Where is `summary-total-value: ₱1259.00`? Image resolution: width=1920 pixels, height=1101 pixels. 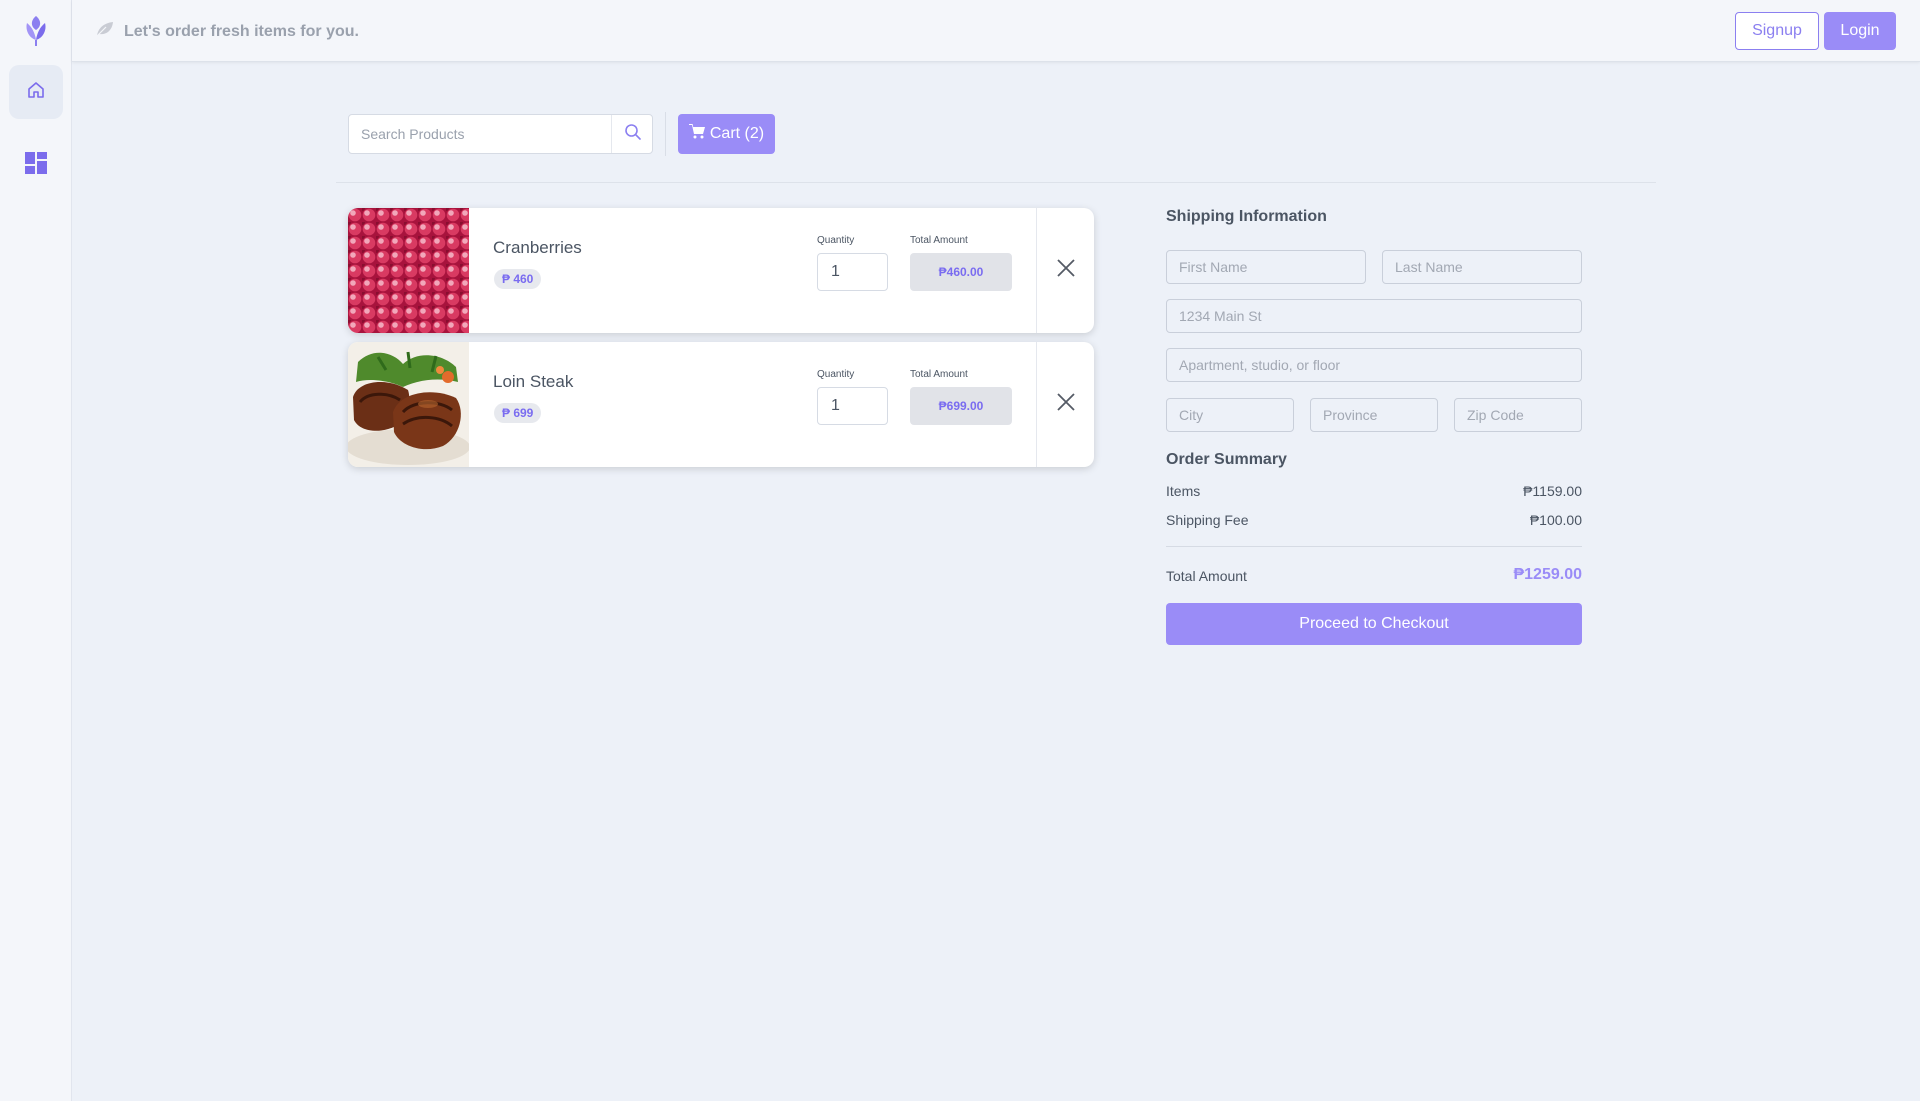
summary-total-value: ₱1259.00 is located at coordinates (1547, 574).